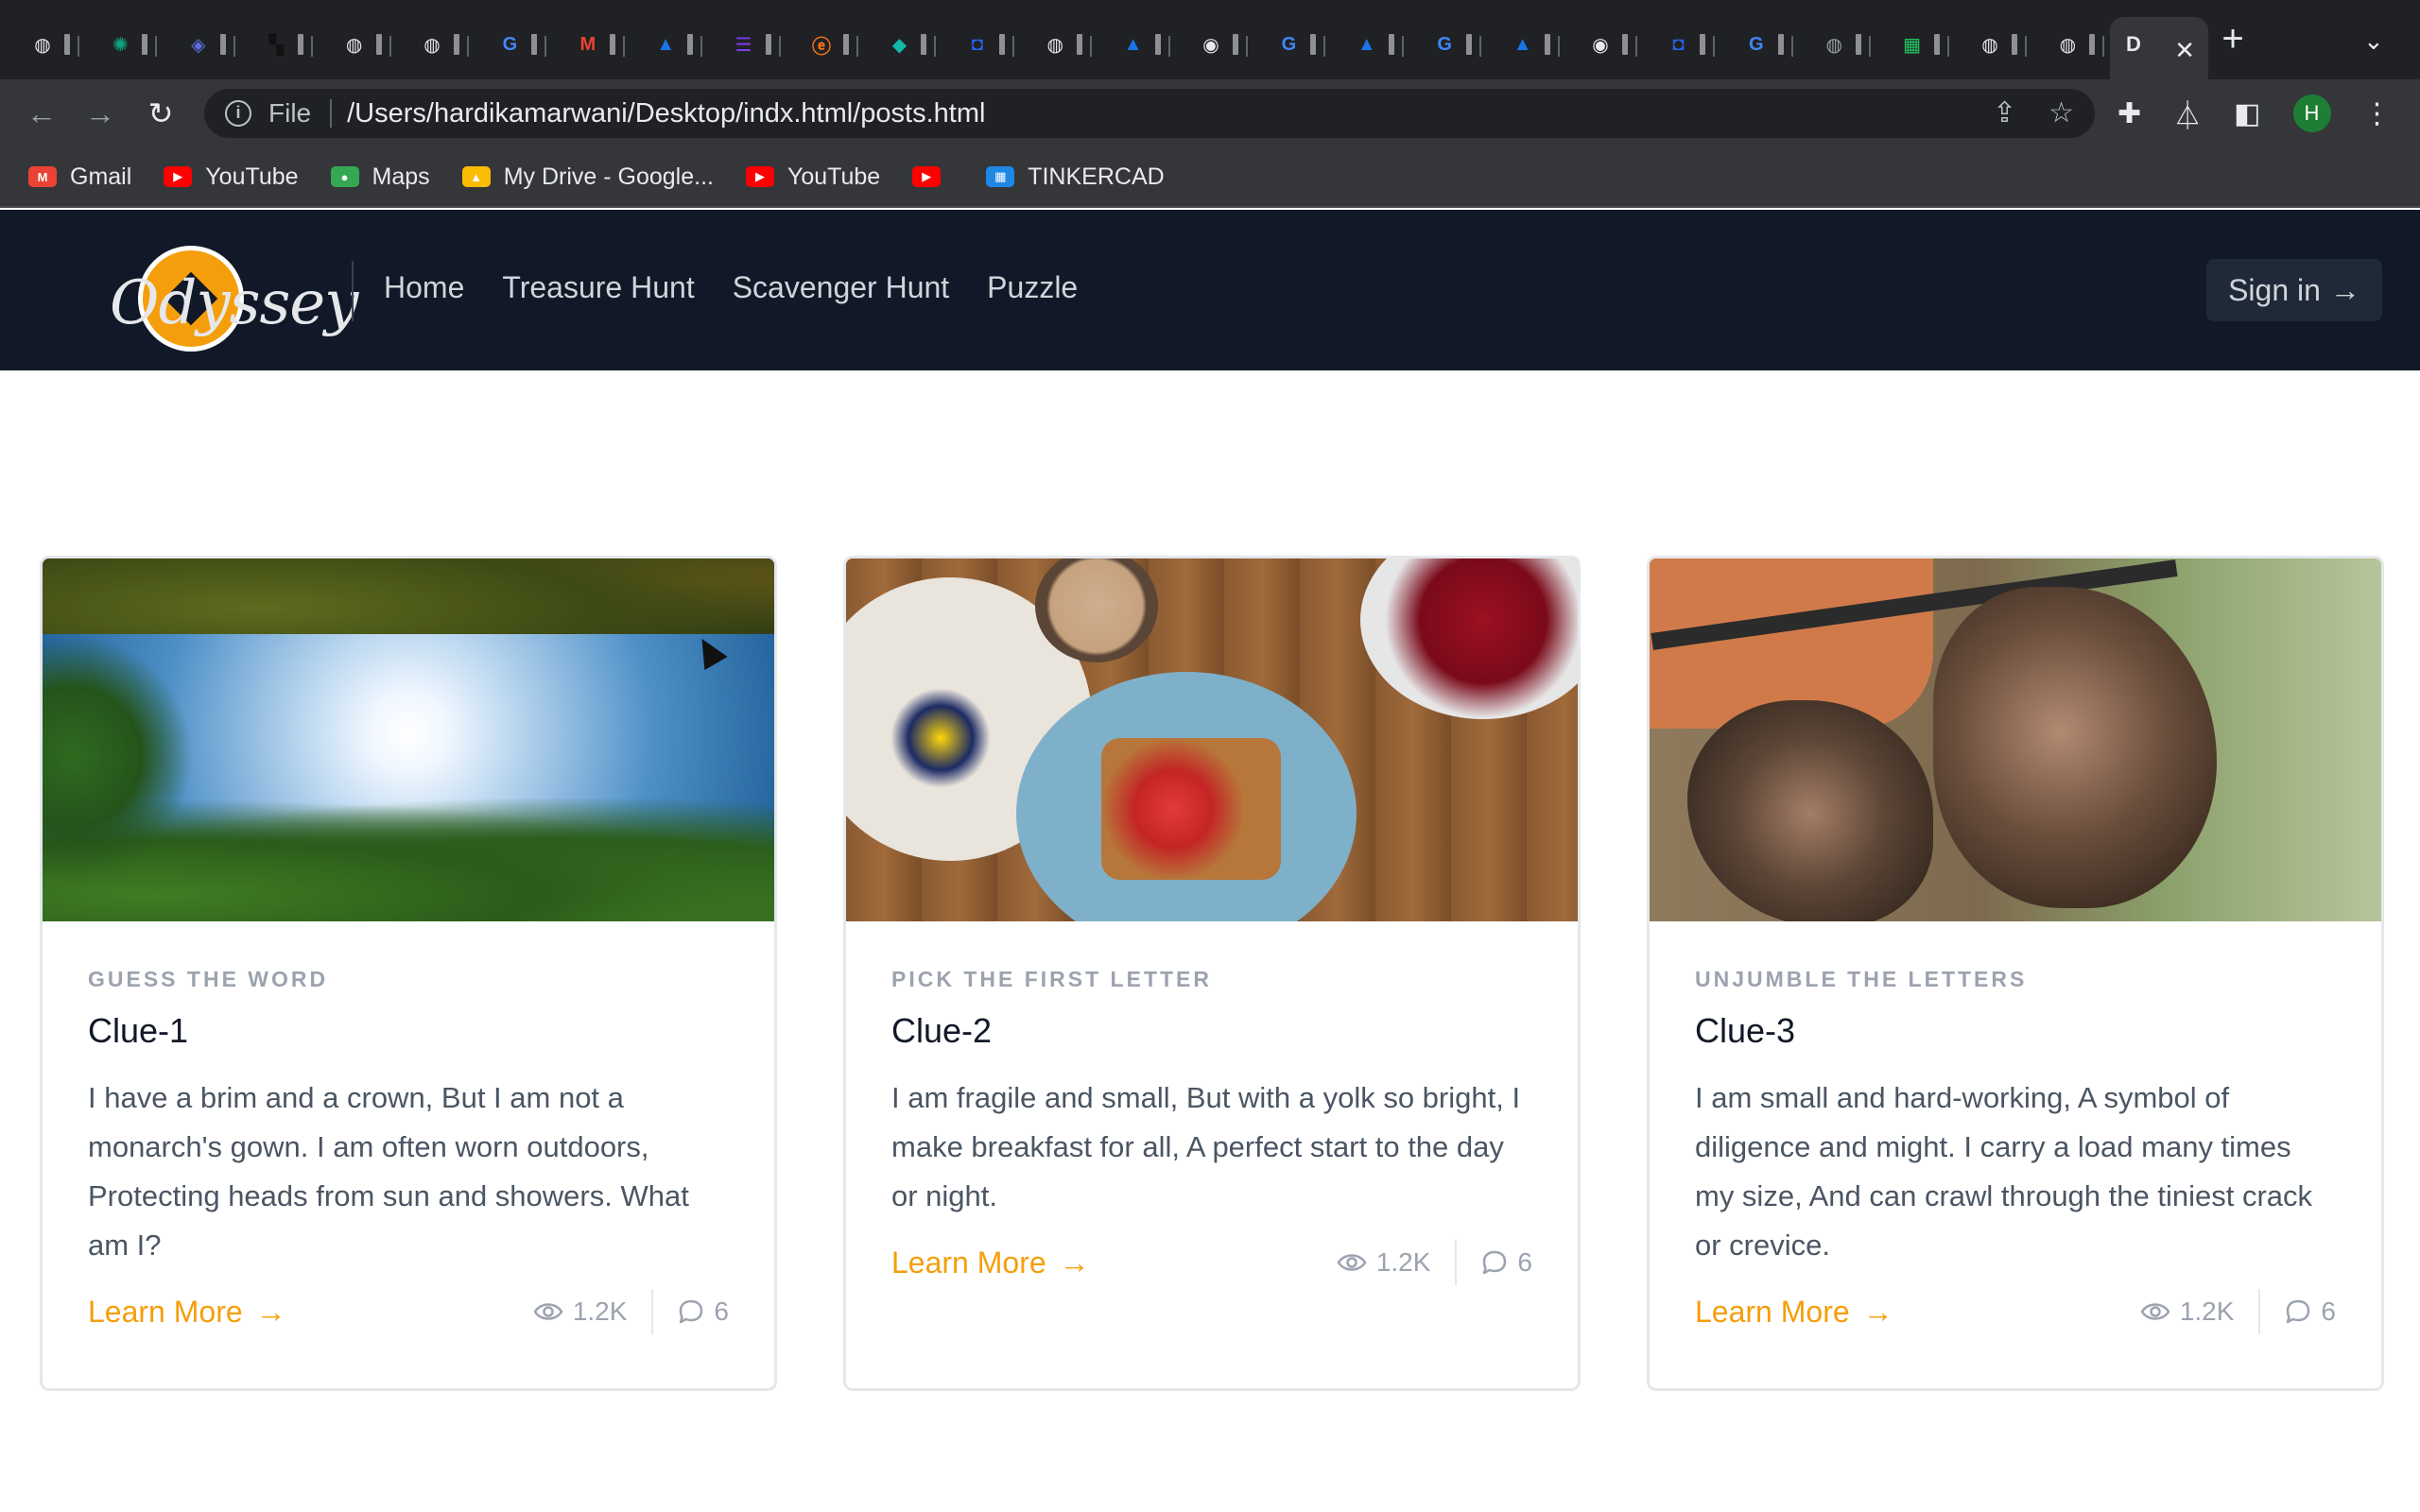 Image resolution: width=2420 pixels, height=1512 pixels. Describe the element at coordinates (2129, 113) in the screenshot. I see `extensions-icon: ✚` at that location.